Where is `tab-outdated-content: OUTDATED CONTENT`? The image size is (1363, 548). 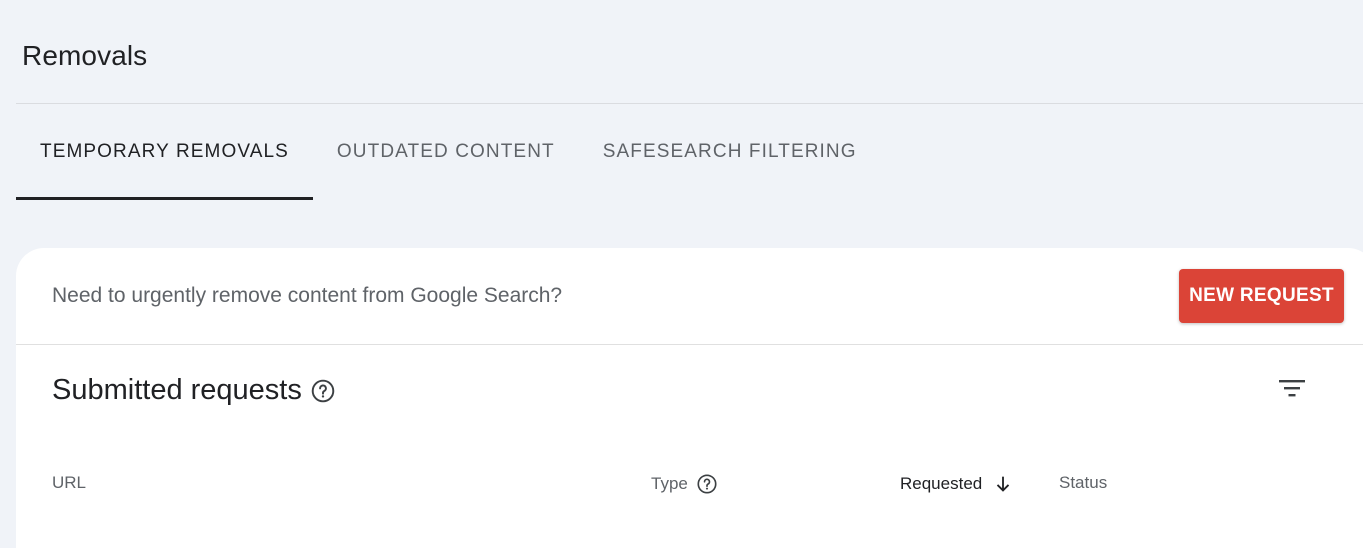
tab-outdated-content: OUTDATED CONTENT is located at coordinates (446, 152).